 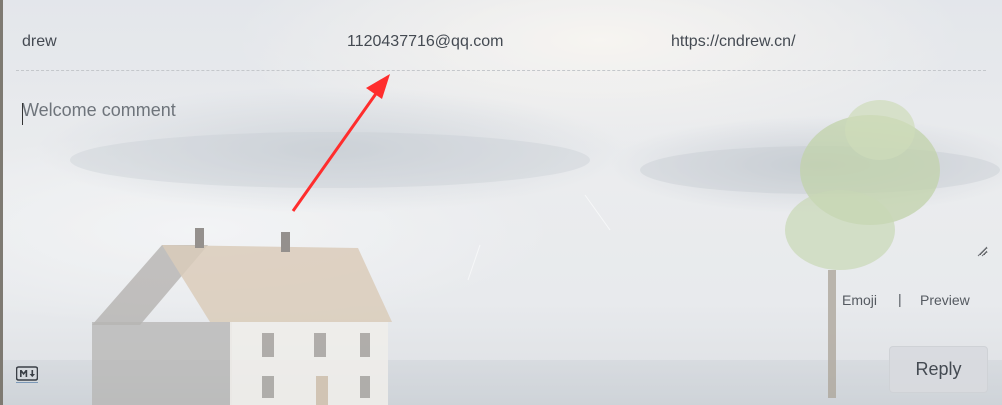 I want to click on markdown-icon, so click(x=27, y=374).